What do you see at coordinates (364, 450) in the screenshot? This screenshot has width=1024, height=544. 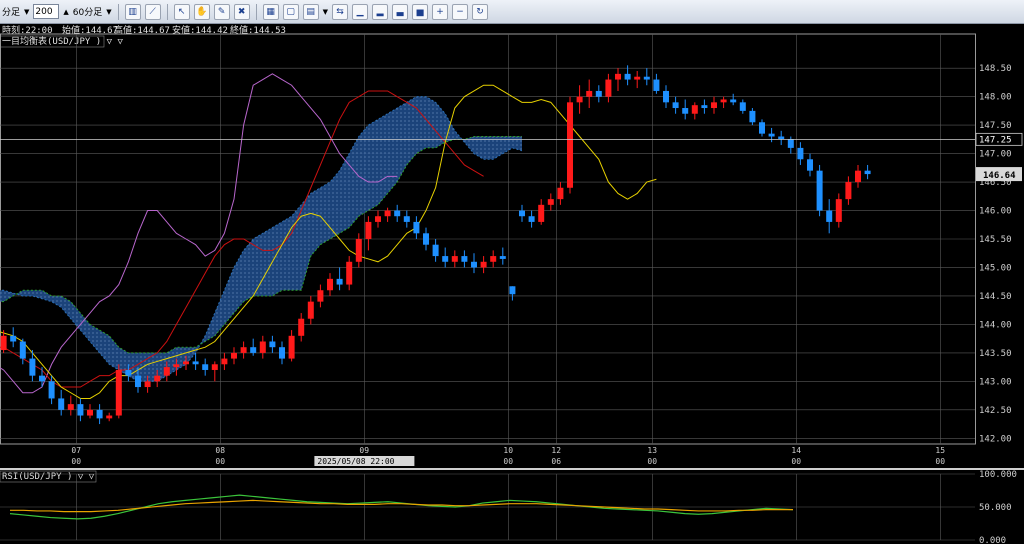 I see `date-tick-label: 09` at bounding box center [364, 450].